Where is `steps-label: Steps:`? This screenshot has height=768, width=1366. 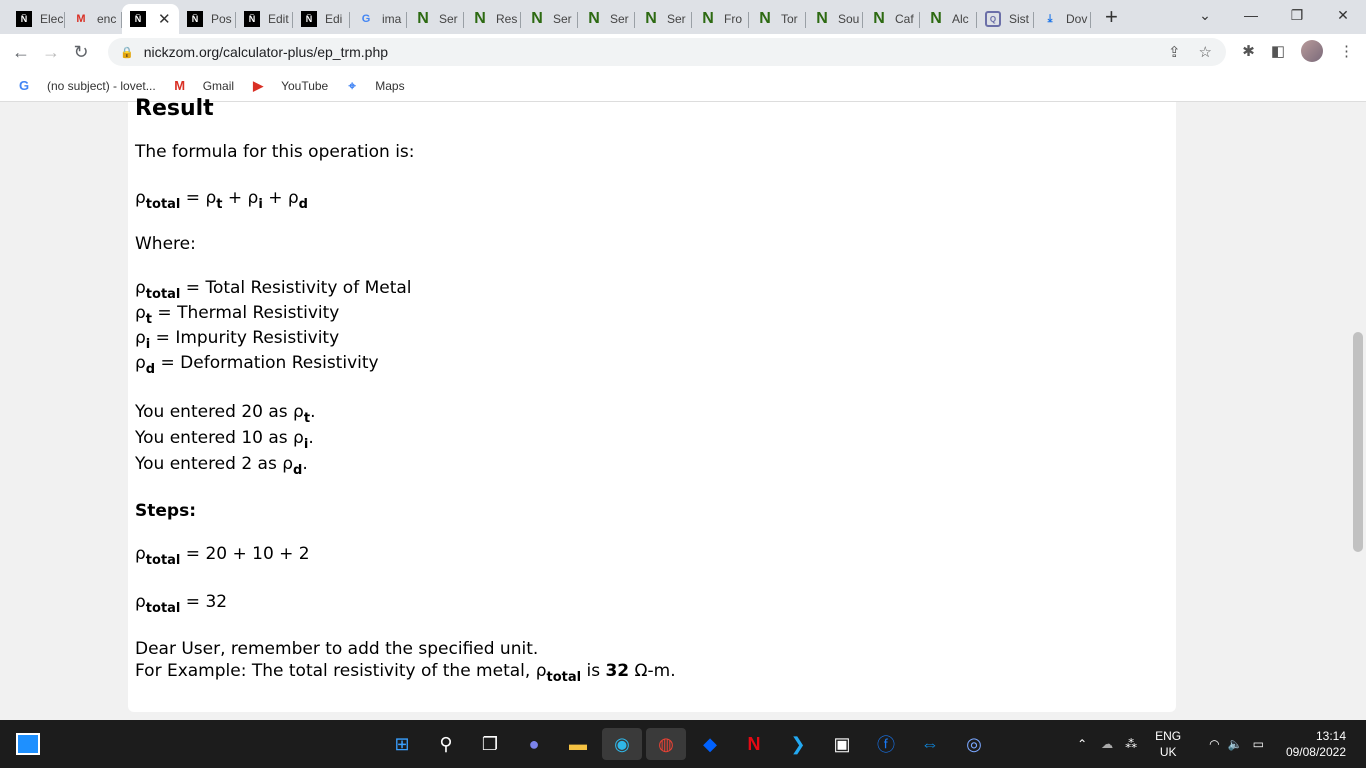 steps-label: Steps: is located at coordinates (165, 511).